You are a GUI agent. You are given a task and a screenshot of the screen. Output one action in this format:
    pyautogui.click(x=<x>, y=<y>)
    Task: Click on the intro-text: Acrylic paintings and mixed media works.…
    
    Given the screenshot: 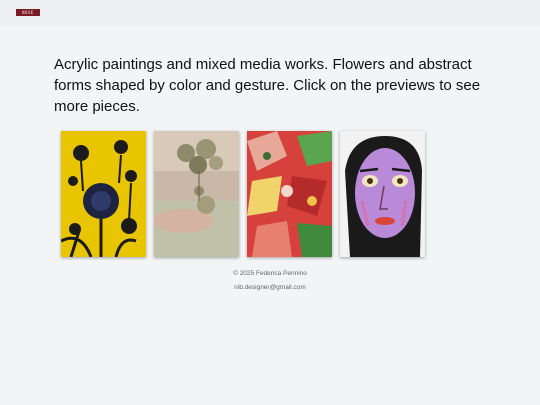 What is the action you would take?
    pyautogui.click(x=267, y=85)
    